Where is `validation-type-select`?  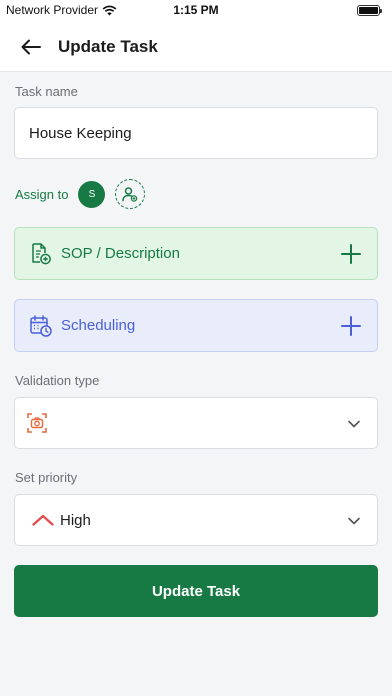
validation-type-select is located at coordinates (196, 423).